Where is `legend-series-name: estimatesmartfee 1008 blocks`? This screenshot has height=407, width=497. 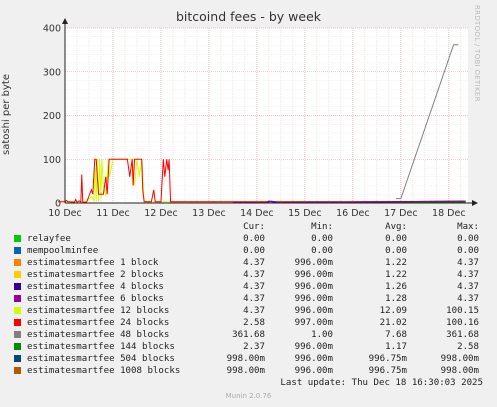
legend-series-name: estimatesmartfee 1008 blocks is located at coordinates (104, 371).